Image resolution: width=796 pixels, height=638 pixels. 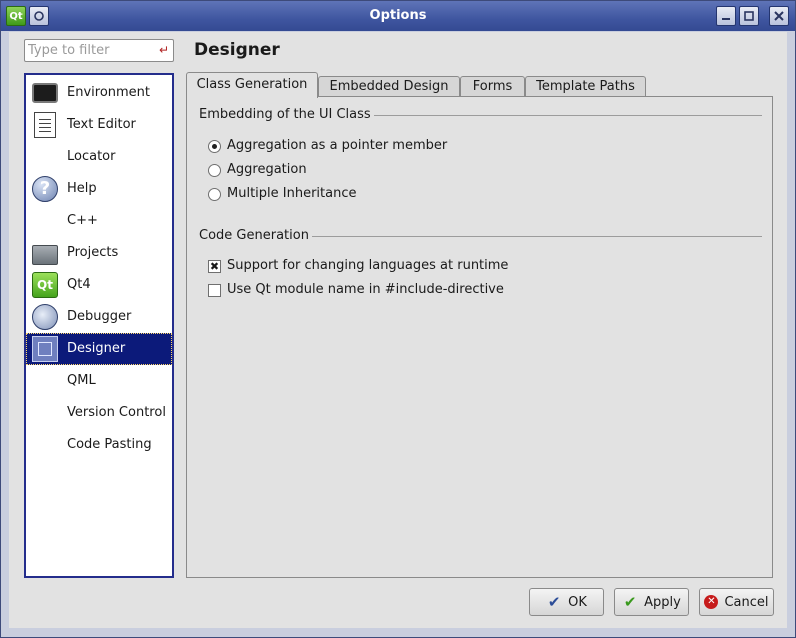 I want to click on help-icon: ?, so click(x=45, y=189).